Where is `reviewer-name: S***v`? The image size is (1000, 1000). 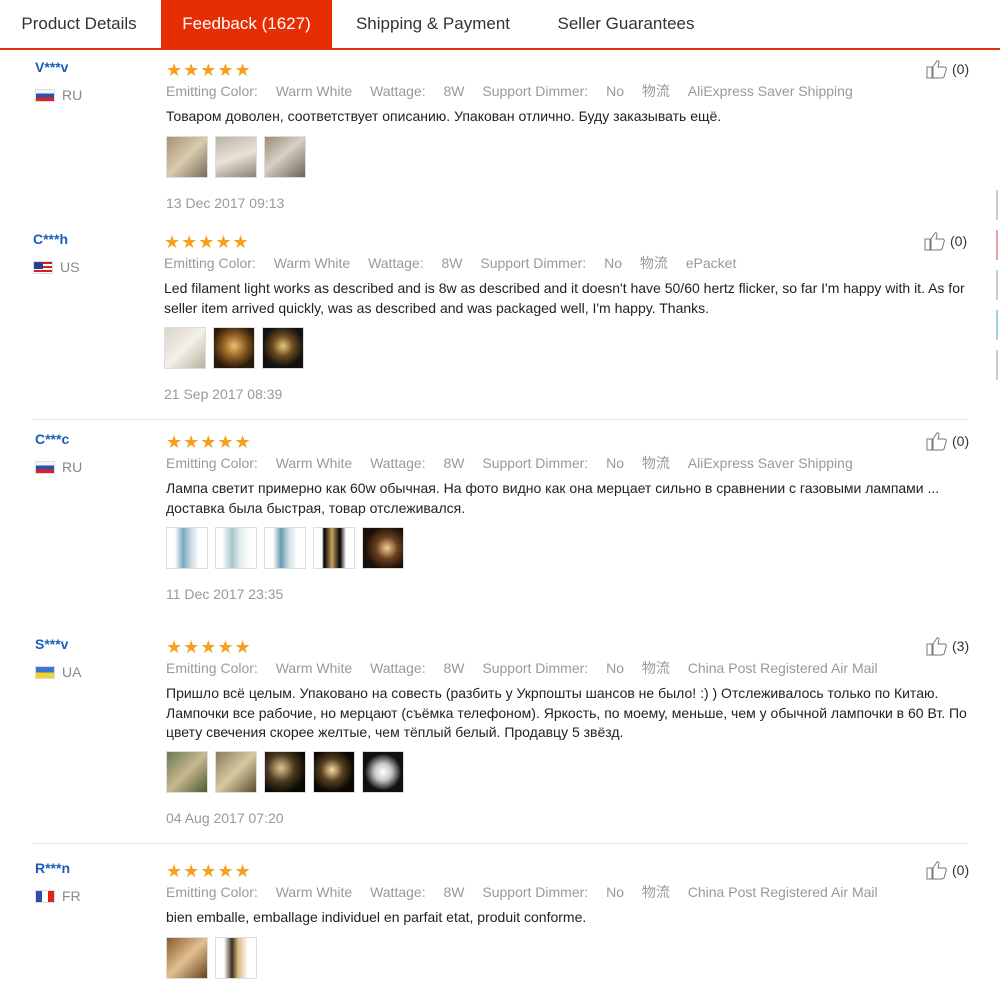 reviewer-name: S***v is located at coordinates (51, 644).